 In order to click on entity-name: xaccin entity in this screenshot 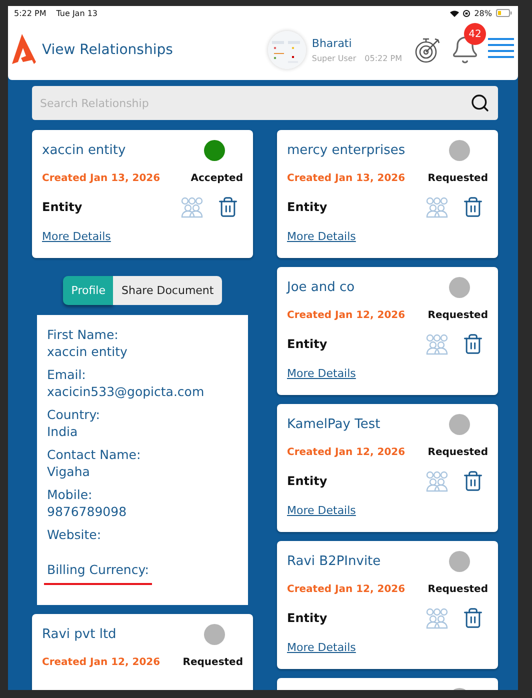, I will do `click(84, 150)`.